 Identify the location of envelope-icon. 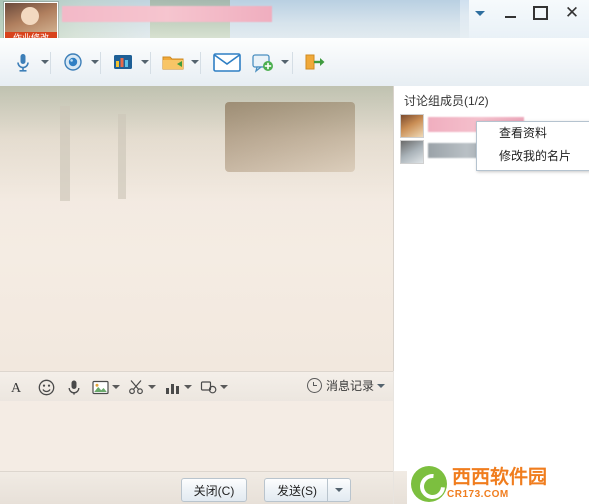
(227, 62).